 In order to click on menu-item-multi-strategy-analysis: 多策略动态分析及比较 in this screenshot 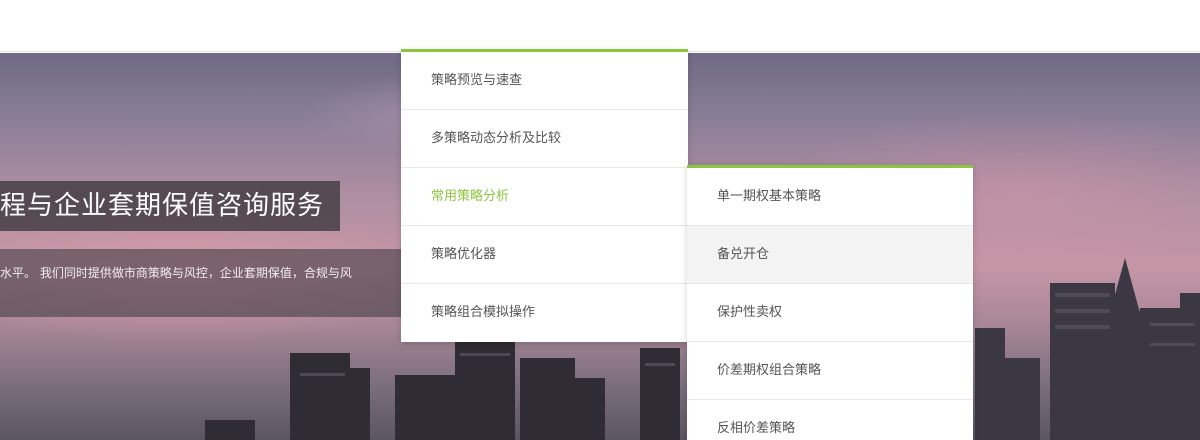, I will do `click(544, 139)`.